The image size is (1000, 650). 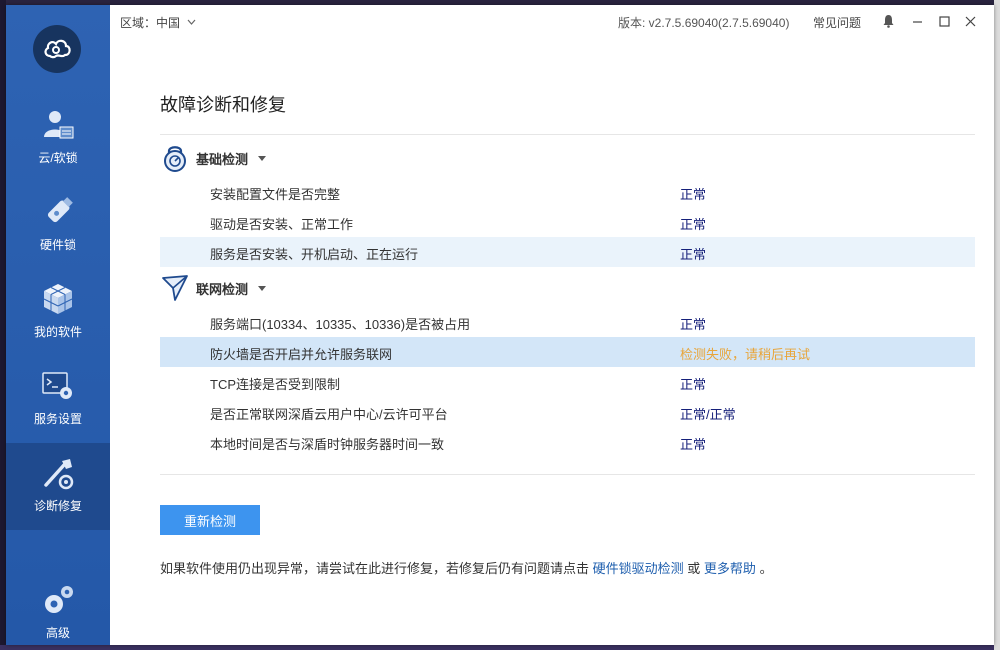 What do you see at coordinates (57, 419) in the screenshot?
I see `sidebar-item-label: 服务设置` at bounding box center [57, 419].